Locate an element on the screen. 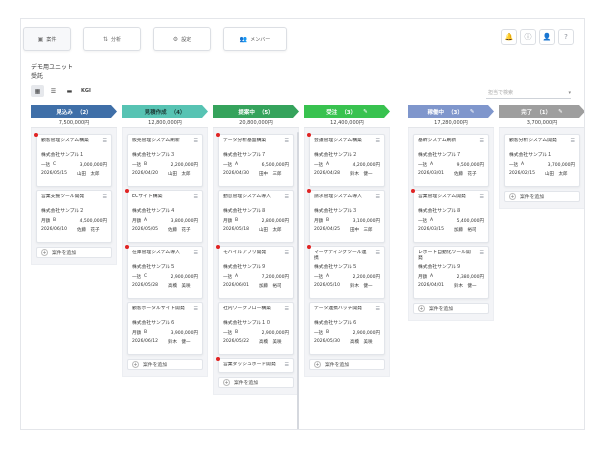 The height and width of the screenshot is (450, 600). user-icon: 👤 is located at coordinates (547, 37).